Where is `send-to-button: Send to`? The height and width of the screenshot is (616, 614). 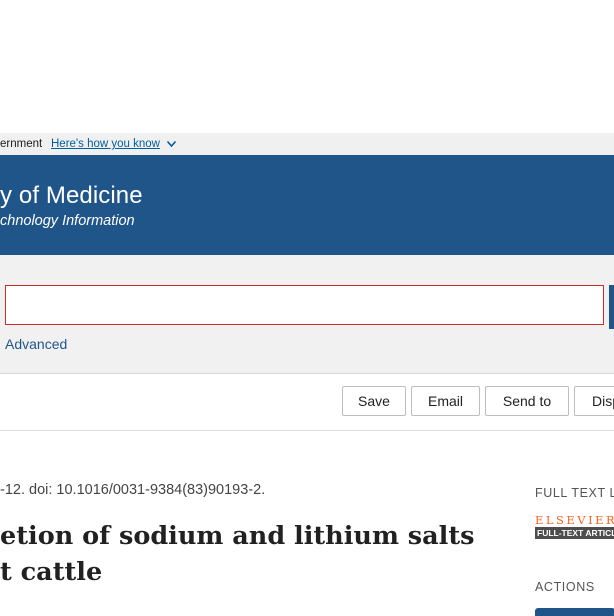 send-to-button: Send to is located at coordinates (527, 401).